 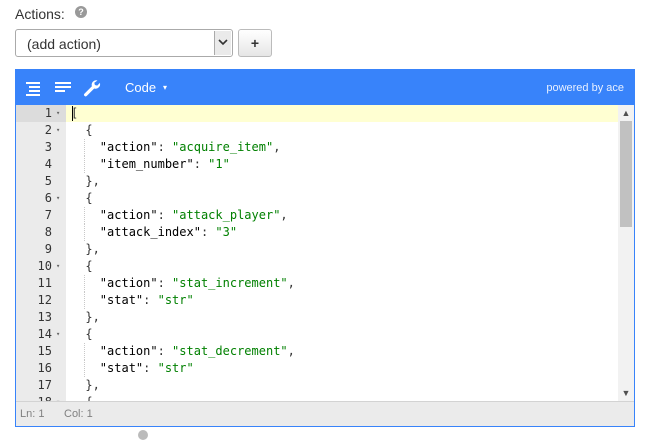 I want to click on select-value: (add action), so click(x=64, y=44).